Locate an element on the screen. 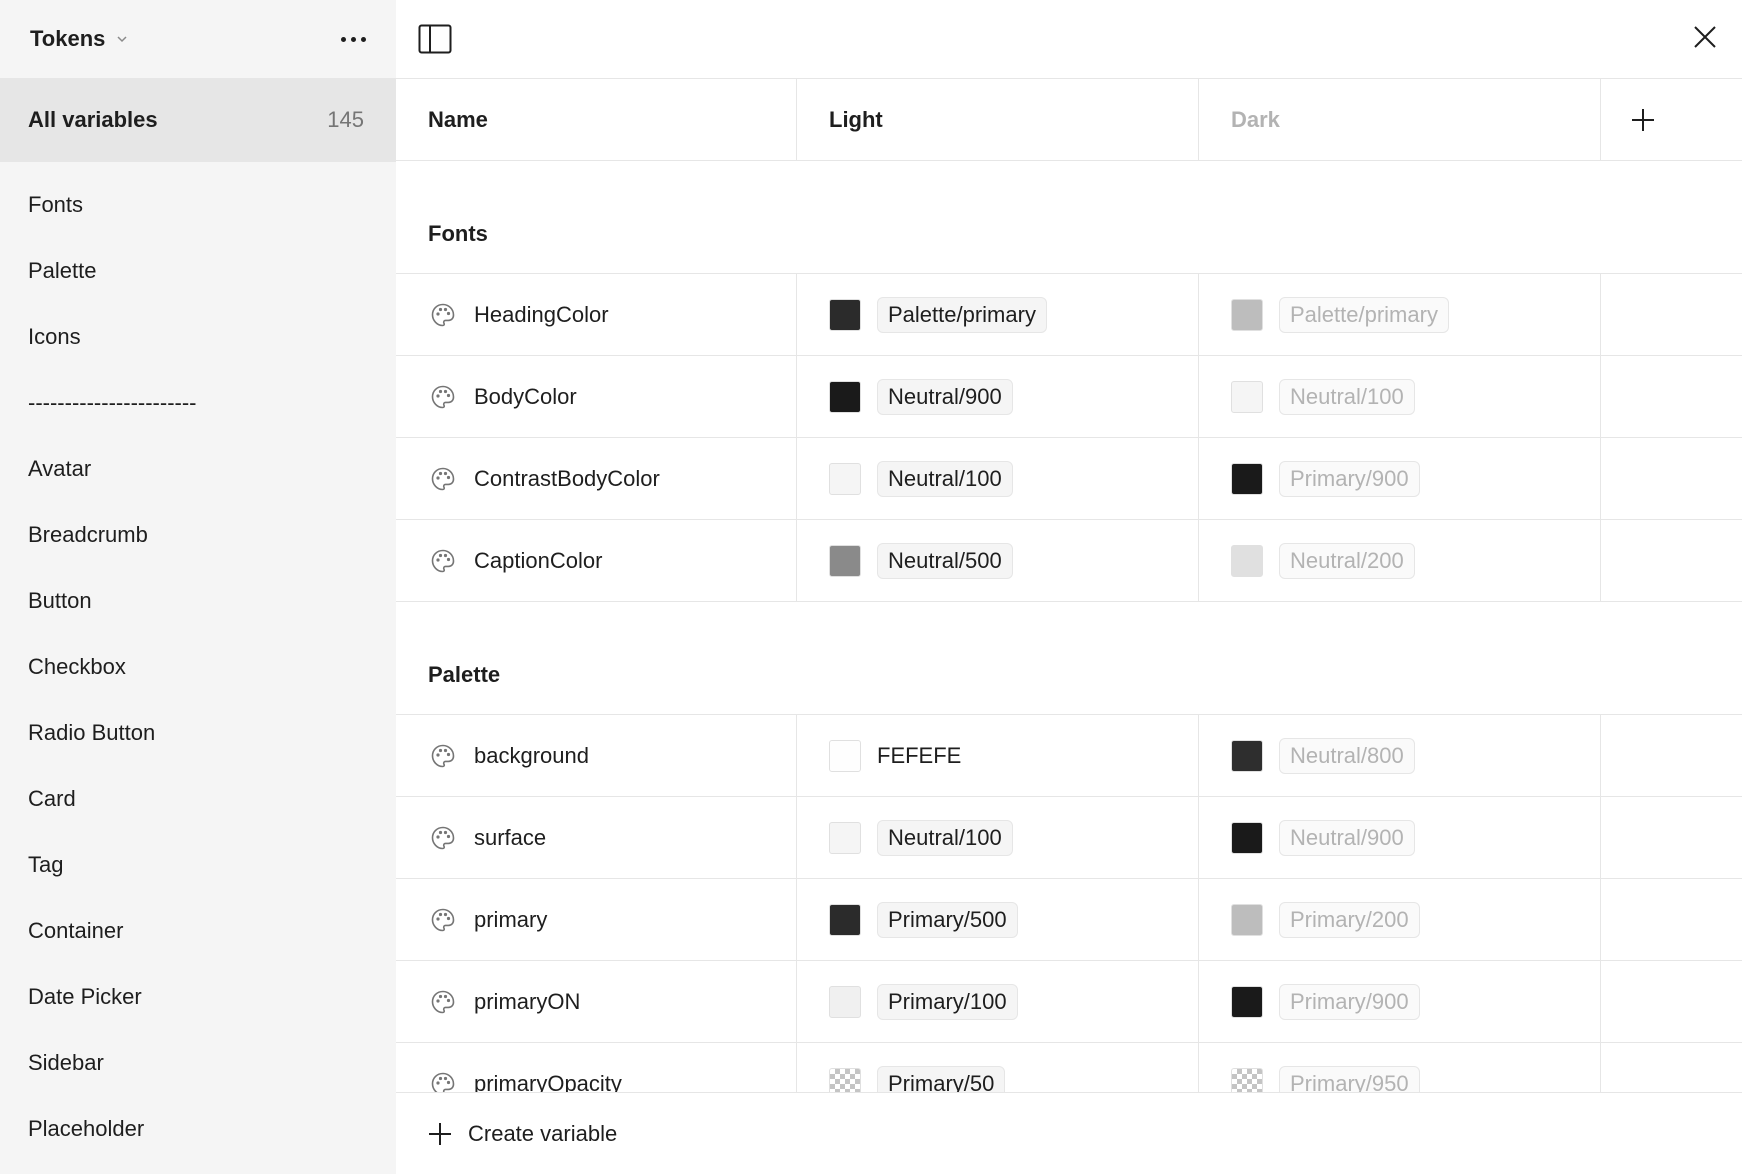  value-cell-dark: Neutral/800 is located at coordinates (1400, 755).